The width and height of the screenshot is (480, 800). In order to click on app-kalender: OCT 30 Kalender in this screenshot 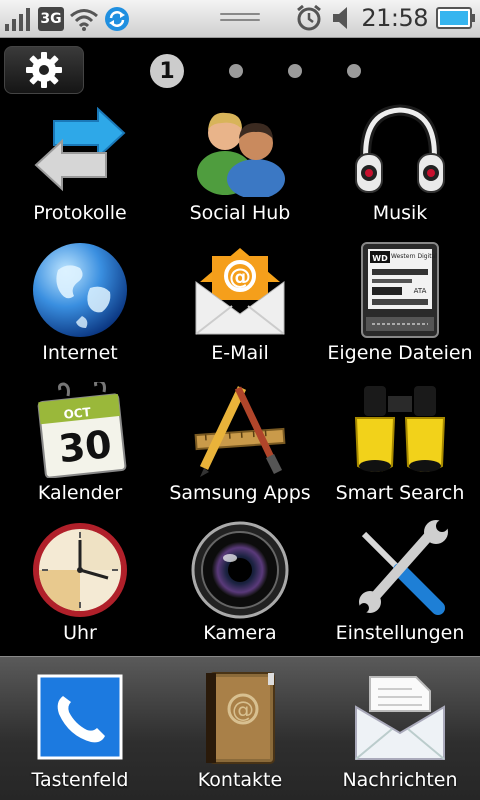, I will do `click(80, 450)`.